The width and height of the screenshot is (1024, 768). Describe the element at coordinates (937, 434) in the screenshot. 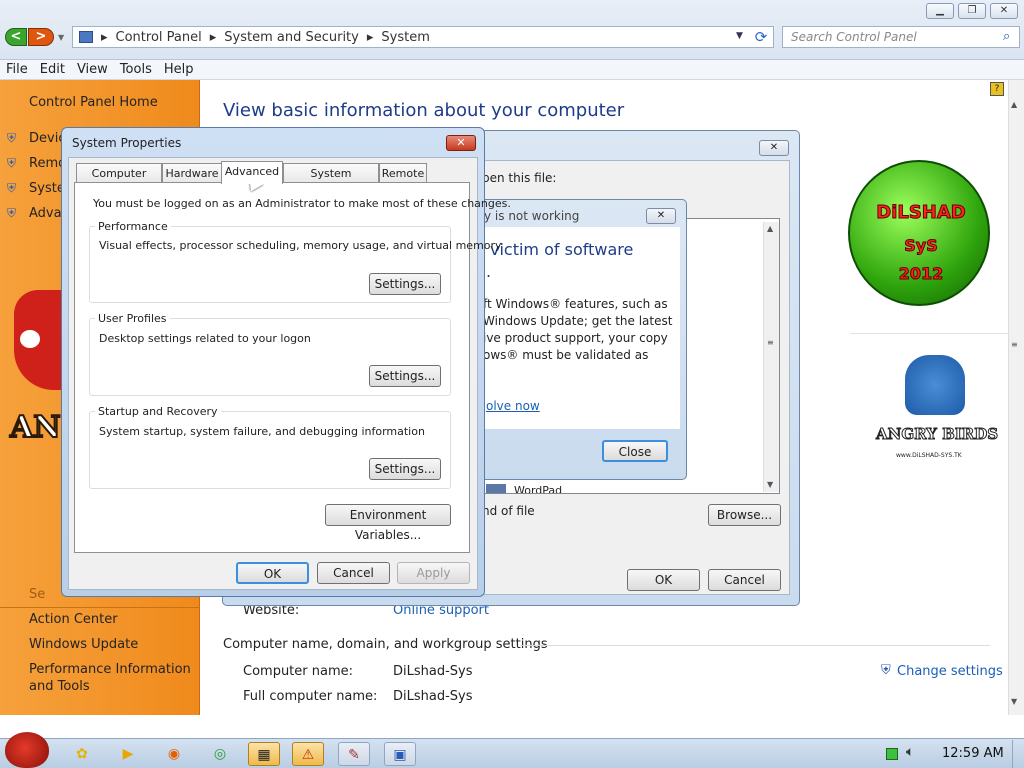

I see `angry-birds-rio-logo: ANGRY BIRDS` at that location.